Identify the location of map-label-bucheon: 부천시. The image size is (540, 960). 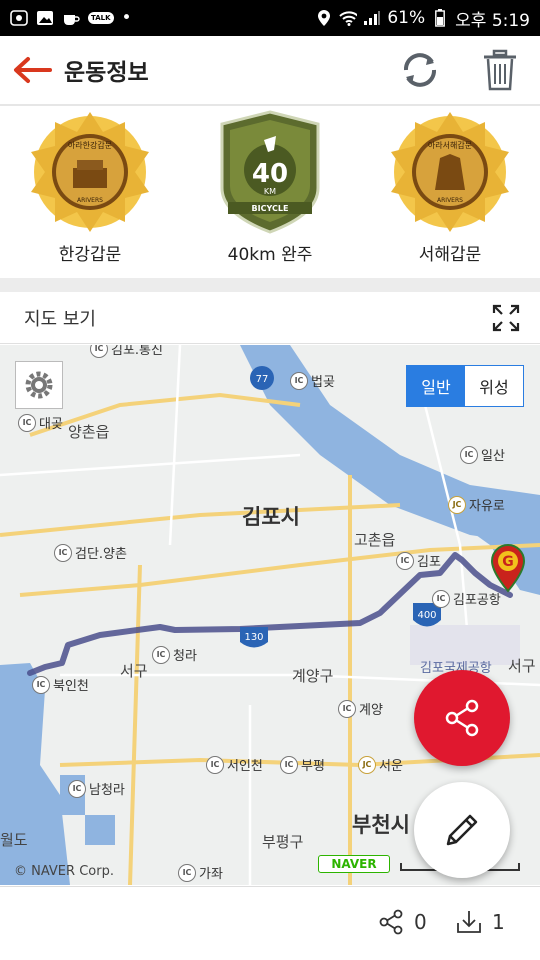
(381, 825).